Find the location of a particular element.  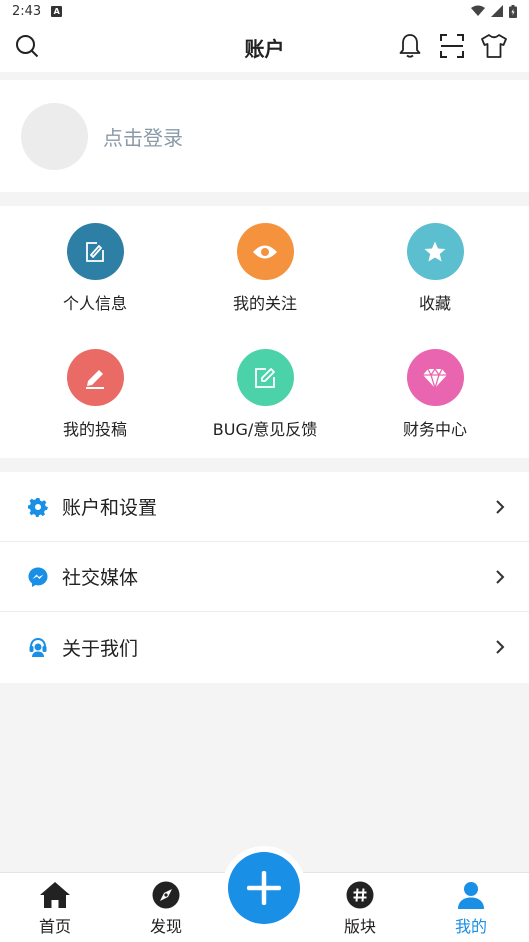

tab-home: 首页 is located at coordinates (55, 909).